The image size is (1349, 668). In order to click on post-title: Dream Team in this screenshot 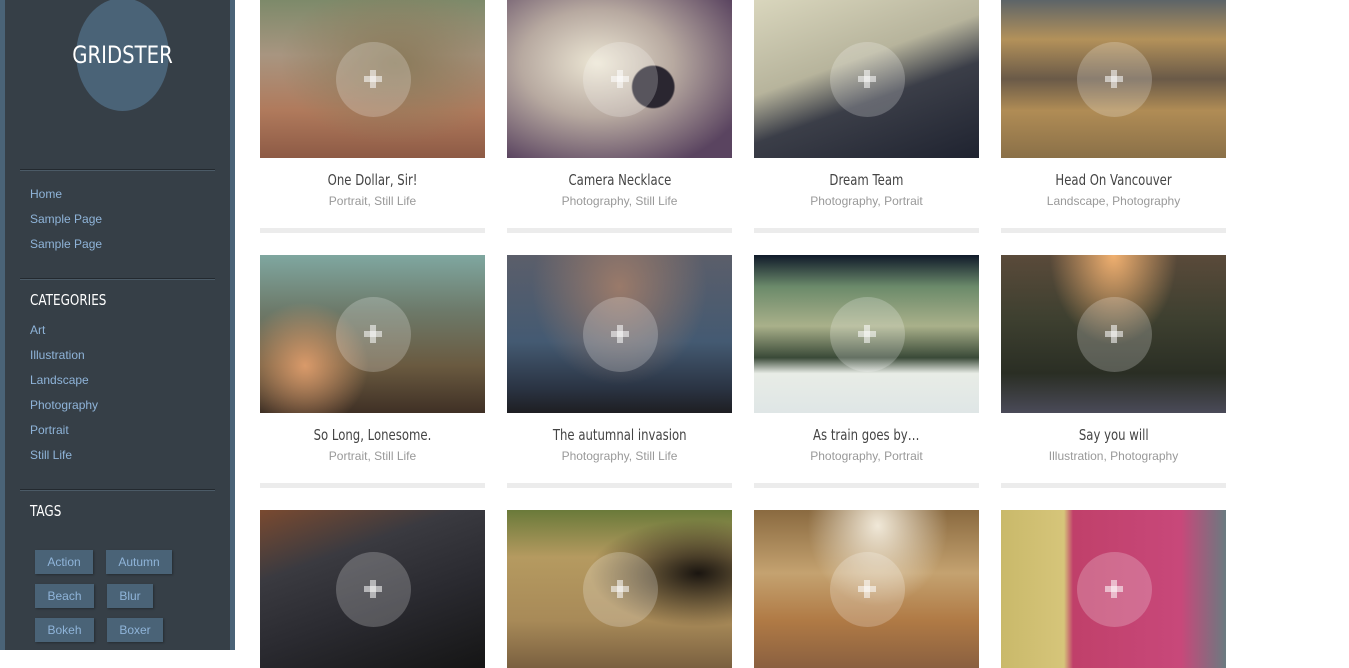, I will do `click(866, 180)`.